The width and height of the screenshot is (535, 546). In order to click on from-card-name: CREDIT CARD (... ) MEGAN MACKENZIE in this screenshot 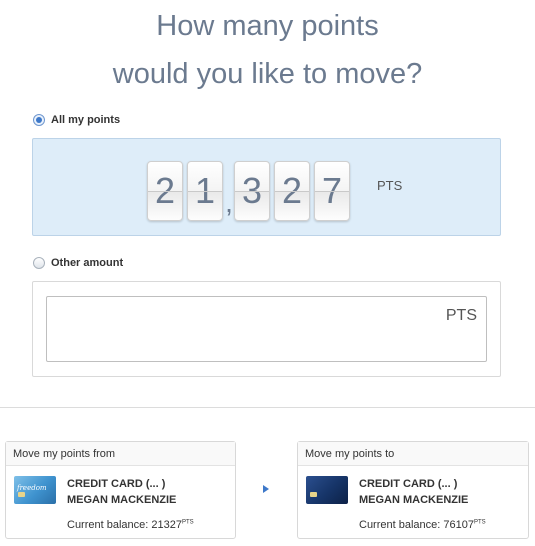, I will do `click(121, 492)`.